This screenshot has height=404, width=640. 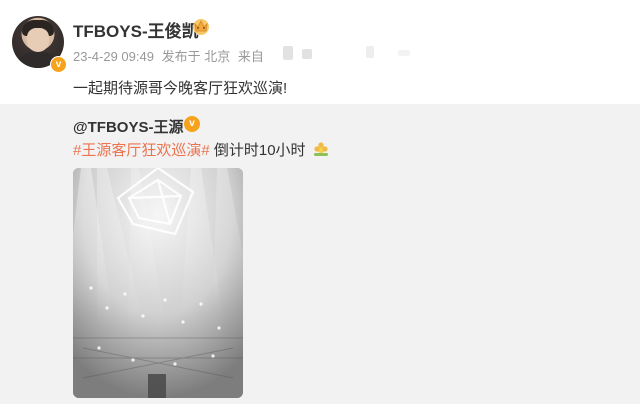 What do you see at coordinates (257, 150) in the screenshot?
I see `repost-body-text: 倒计时10小时` at bounding box center [257, 150].